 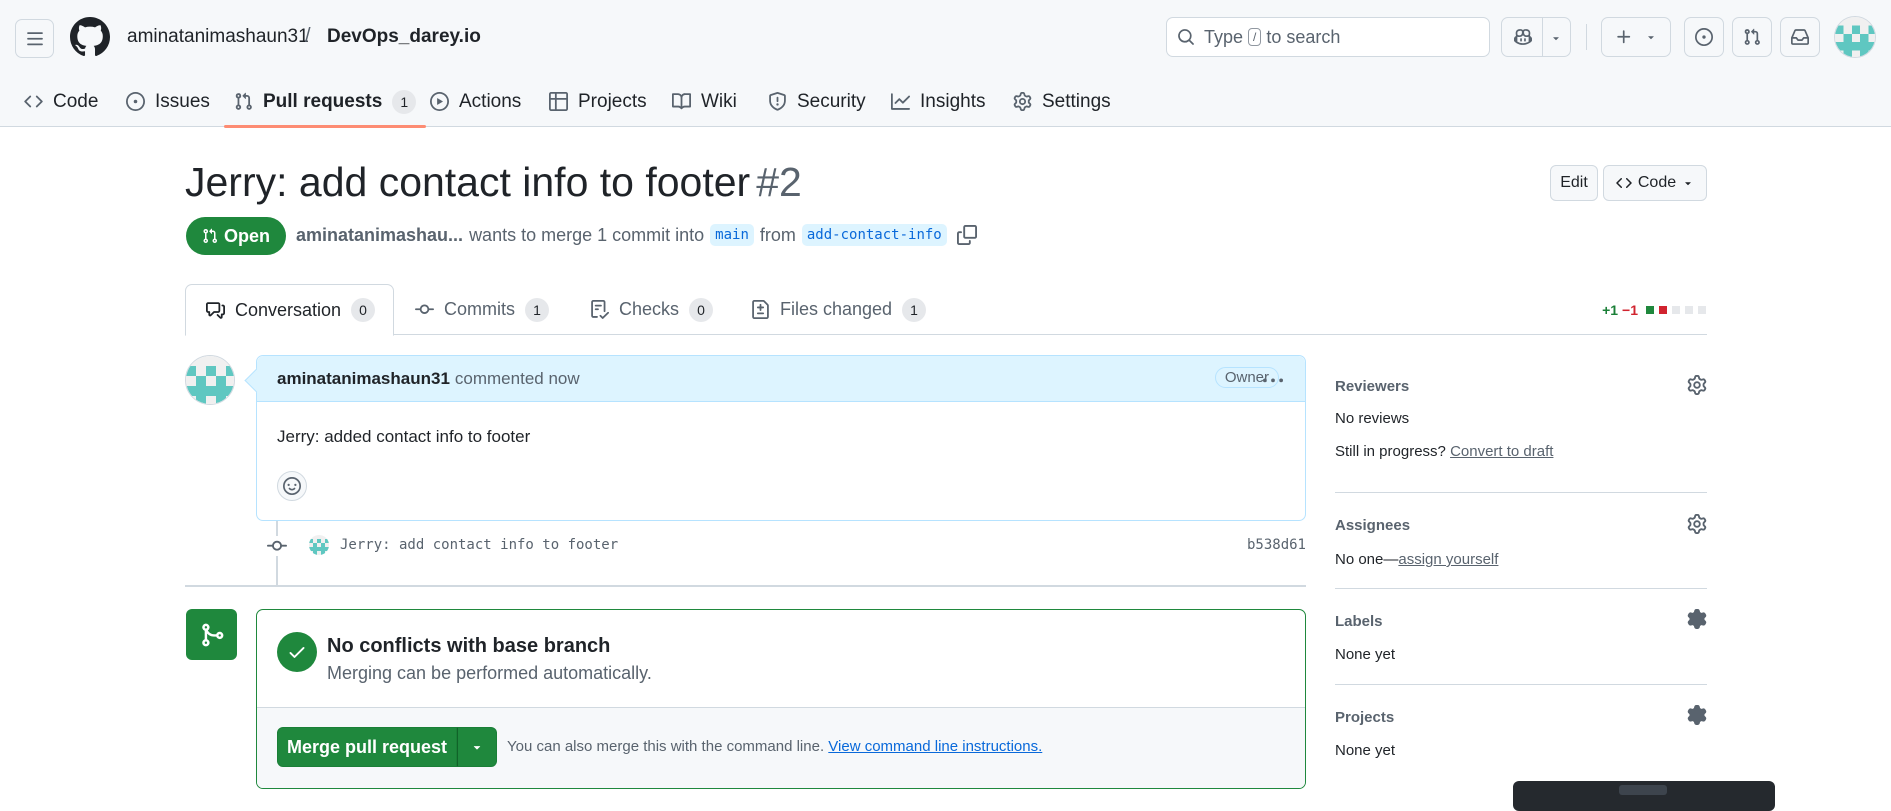 I want to click on nav-insights: Insights, so click(x=938, y=101).